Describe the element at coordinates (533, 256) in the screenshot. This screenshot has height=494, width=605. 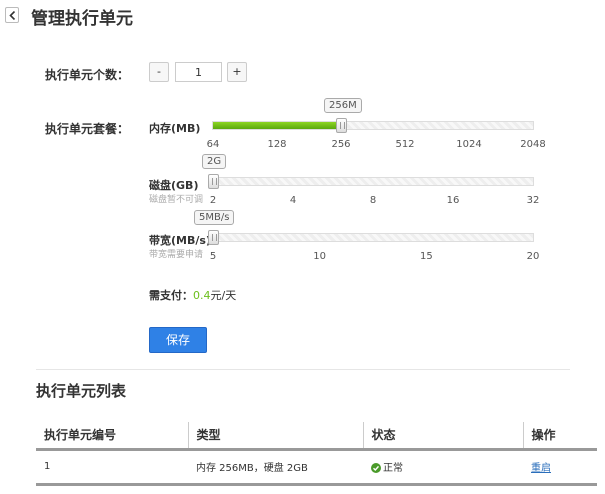
I see `bandwidth-tick-label: 20` at that location.